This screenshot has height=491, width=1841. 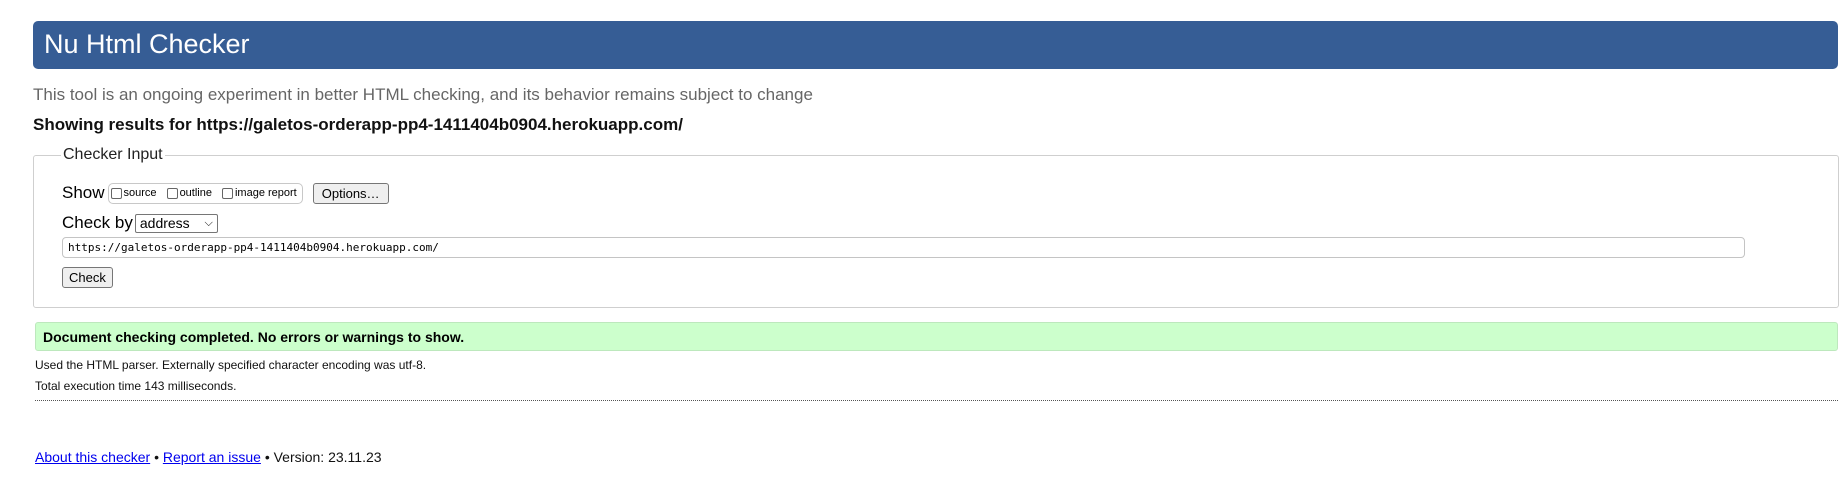 What do you see at coordinates (92, 457) in the screenshot?
I see `about-link: About this checker` at bounding box center [92, 457].